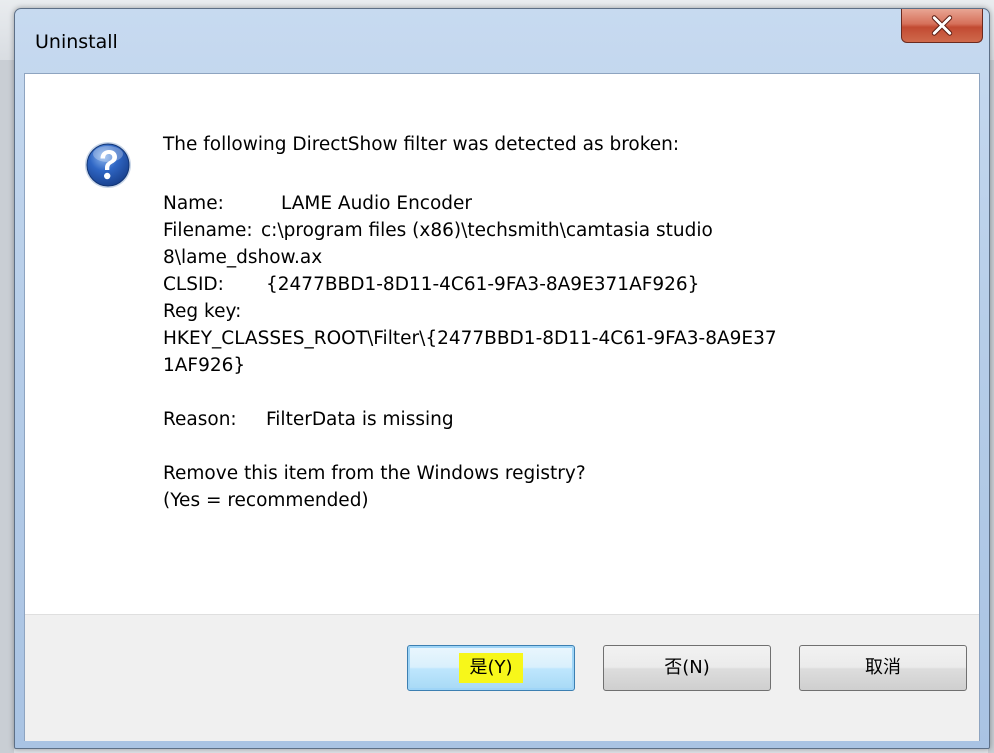  I want to click on name-label: Name:, so click(193, 203).